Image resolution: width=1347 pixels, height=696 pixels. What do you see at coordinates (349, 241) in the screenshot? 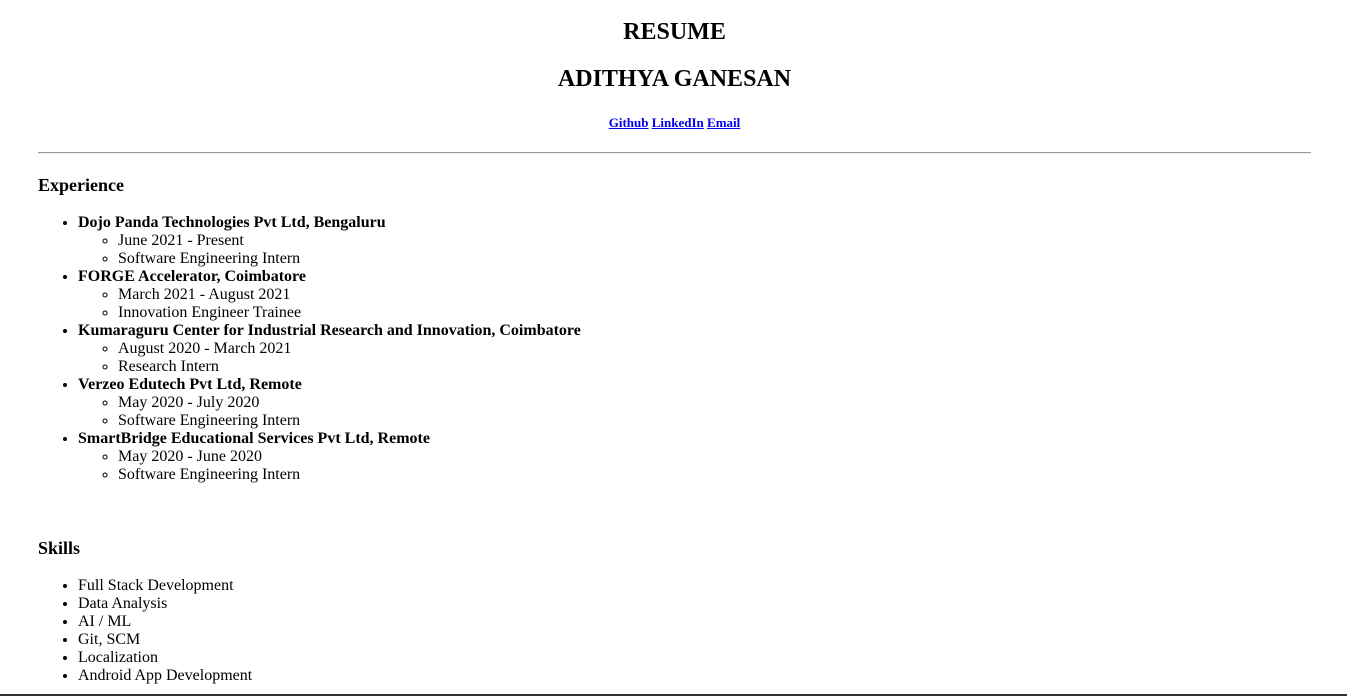
I see `experience-period: June 2021 - Present` at bounding box center [349, 241].